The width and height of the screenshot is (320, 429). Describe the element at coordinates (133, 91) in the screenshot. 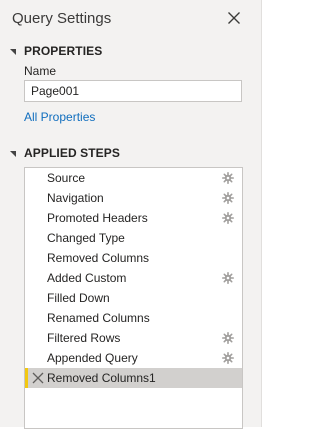

I see `query-name-input` at that location.